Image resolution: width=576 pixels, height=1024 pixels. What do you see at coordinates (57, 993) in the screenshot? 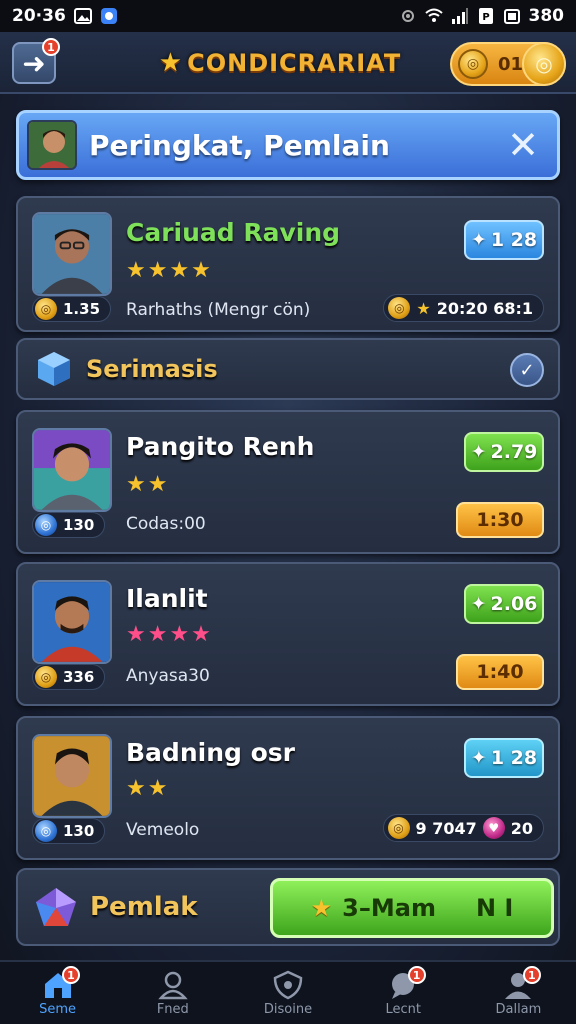
I see `tab-home: 1 Seme` at bounding box center [57, 993].